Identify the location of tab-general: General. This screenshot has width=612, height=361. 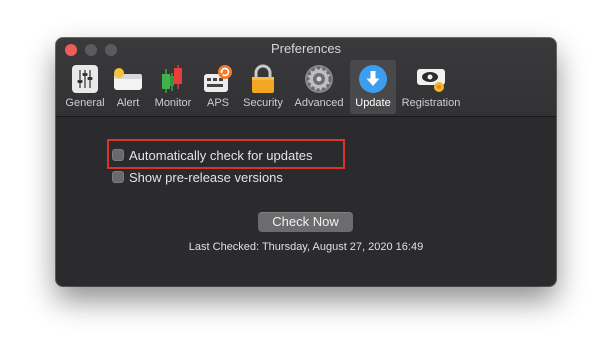
(85, 87).